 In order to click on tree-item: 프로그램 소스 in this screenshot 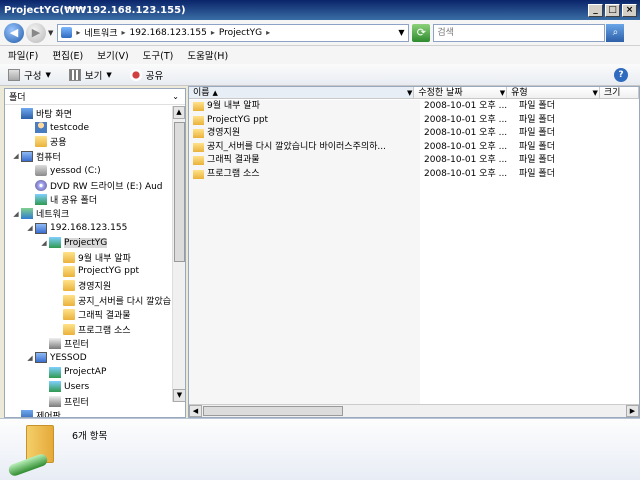, I will do `click(89, 329)`.